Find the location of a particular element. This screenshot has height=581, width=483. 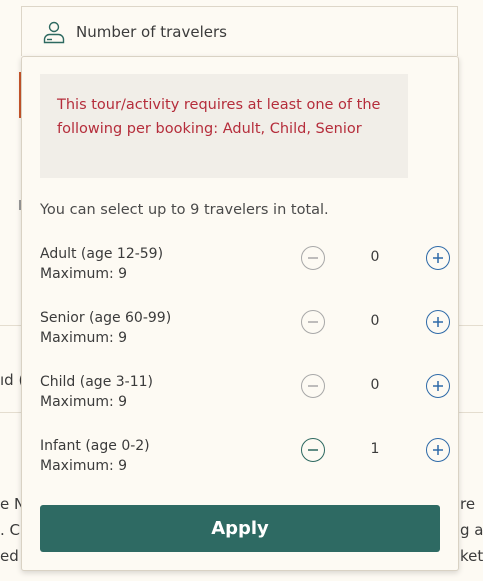

travelers-field-label: Number of travelers is located at coordinates (151, 31).